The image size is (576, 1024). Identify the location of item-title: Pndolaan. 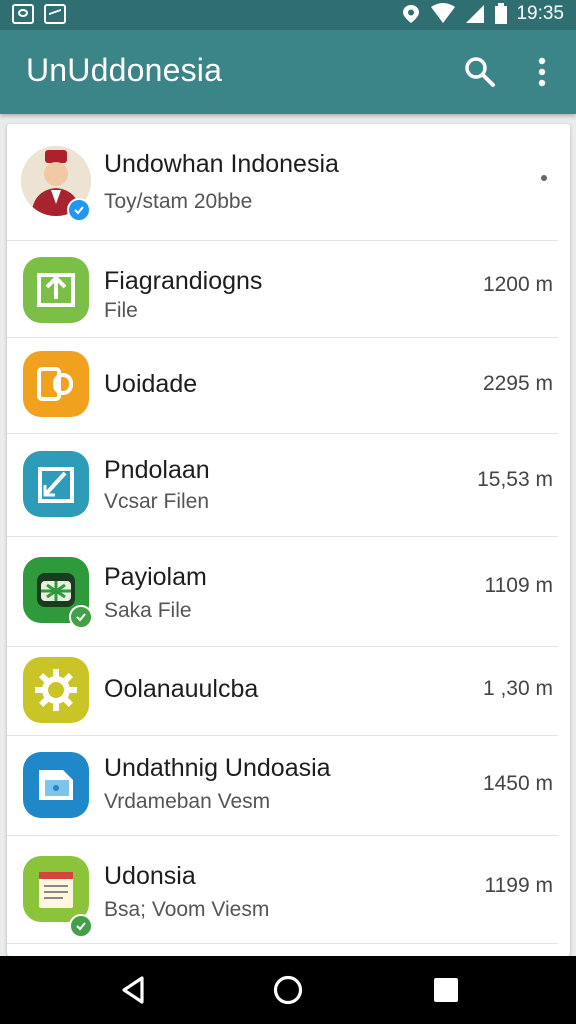
(157, 470).